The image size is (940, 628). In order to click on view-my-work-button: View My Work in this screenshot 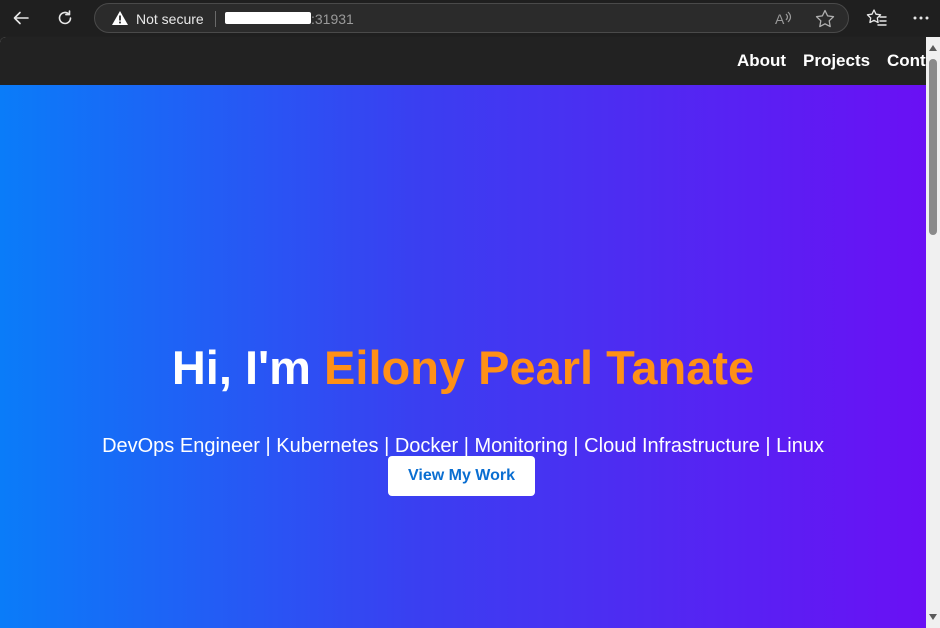, I will do `click(461, 476)`.